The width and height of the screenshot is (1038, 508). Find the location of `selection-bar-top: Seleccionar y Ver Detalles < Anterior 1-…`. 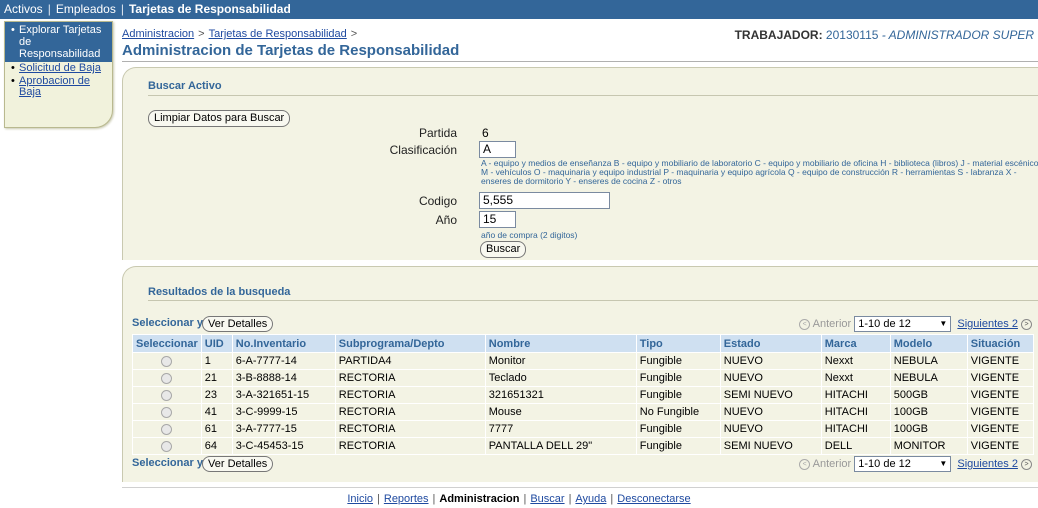

selection-bar-top: Seleccionar y Ver Detalles < Anterior 1-… is located at coordinates (583, 324).